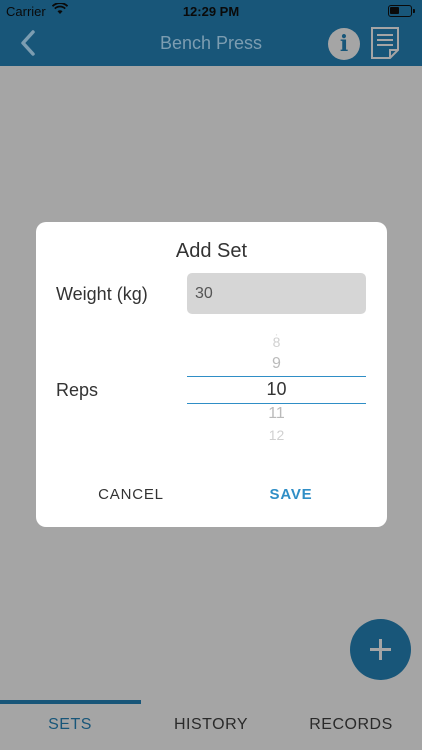 Image resolution: width=422 pixels, height=750 pixels. What do you see at coordinates (276, 403) in the screenshot?
I see `picker-bottom-line` at bounding box center [276, 403].